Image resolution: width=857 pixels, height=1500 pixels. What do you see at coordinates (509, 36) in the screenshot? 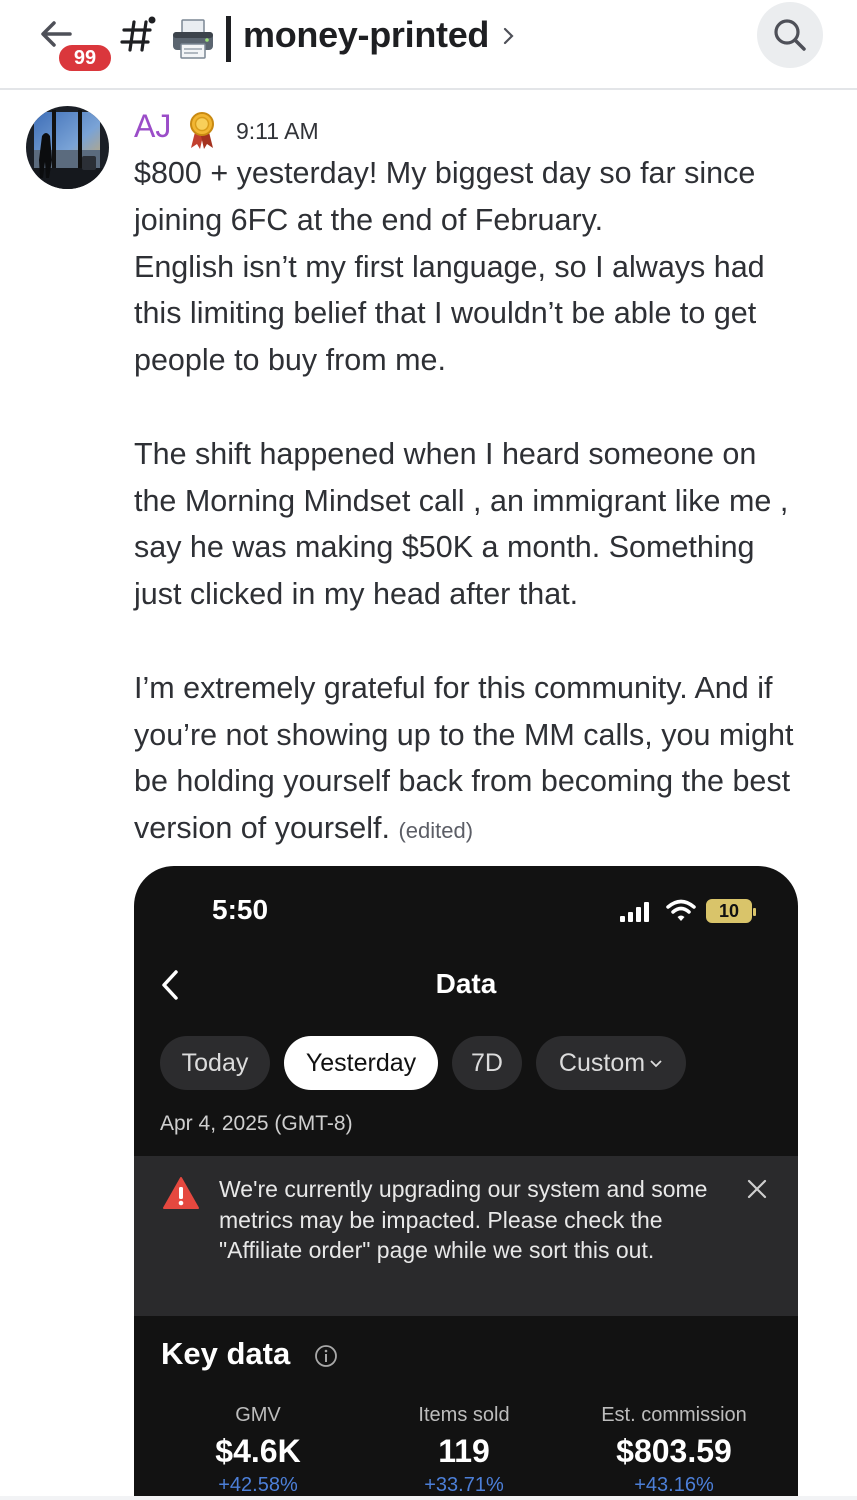
I see `chevron-right-icon` at bounding box center [509, 36].